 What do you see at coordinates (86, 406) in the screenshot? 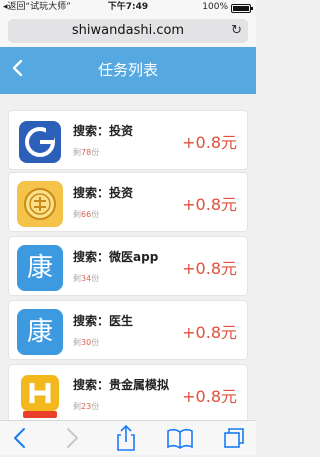
I see `remaining-count: 剩23份` at bounding box center [86, 406].